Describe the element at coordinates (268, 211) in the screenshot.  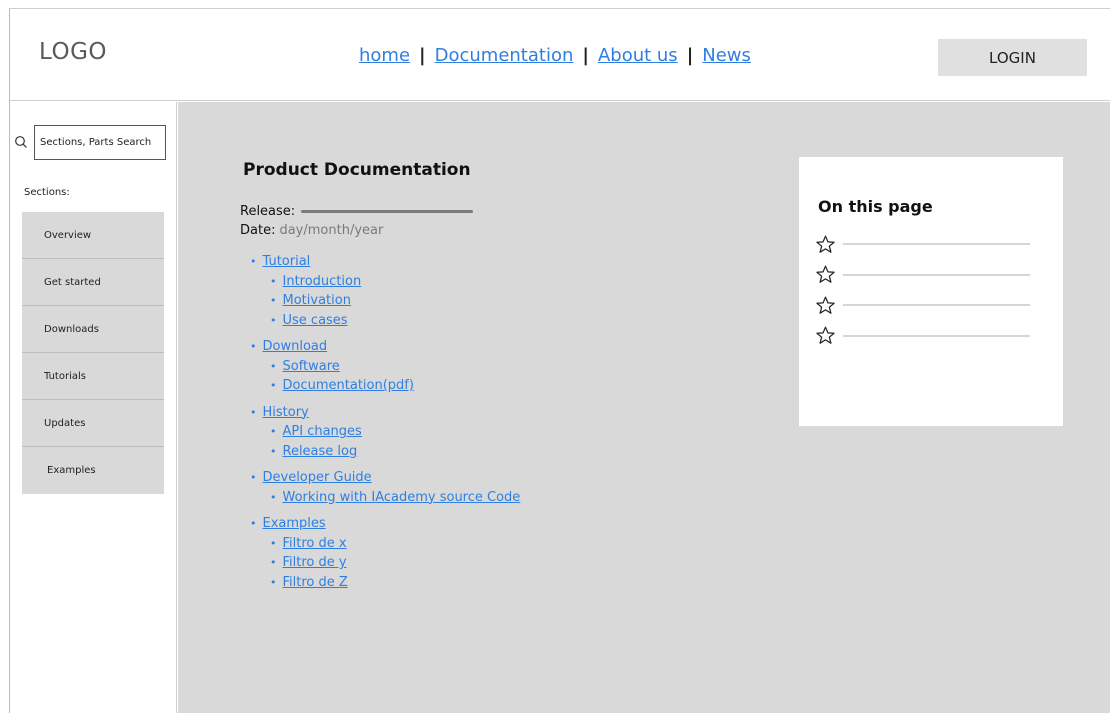
I see `release-label: Release:` at that location.